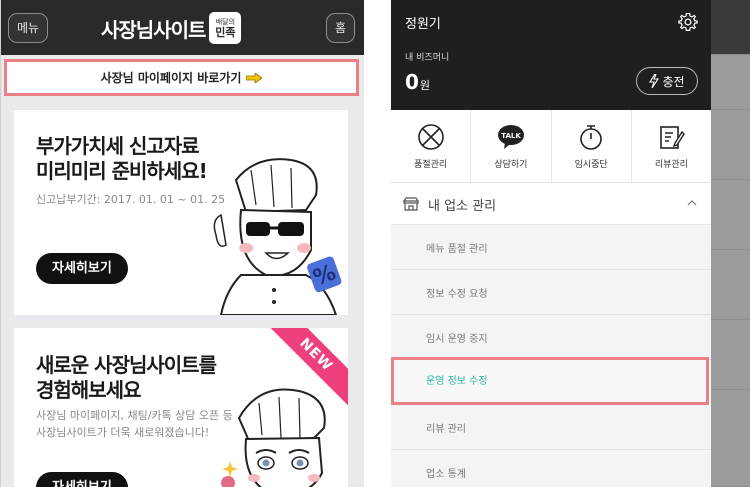 This screenshot has width=750, height=487. I want to click on bizmoney-unit: 원, so click(425, 85).